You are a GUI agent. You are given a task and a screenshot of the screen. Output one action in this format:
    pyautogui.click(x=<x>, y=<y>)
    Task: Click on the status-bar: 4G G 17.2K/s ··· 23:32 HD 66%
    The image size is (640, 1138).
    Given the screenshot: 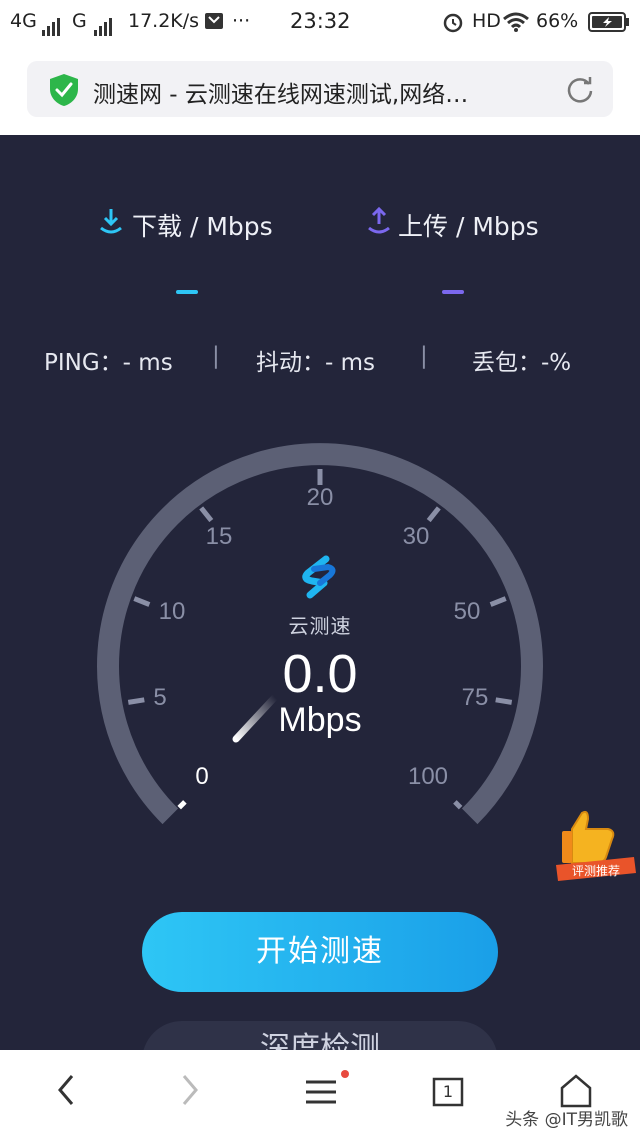 What is the action you would take?
    pyautogui.click(x=320, y=22)
    